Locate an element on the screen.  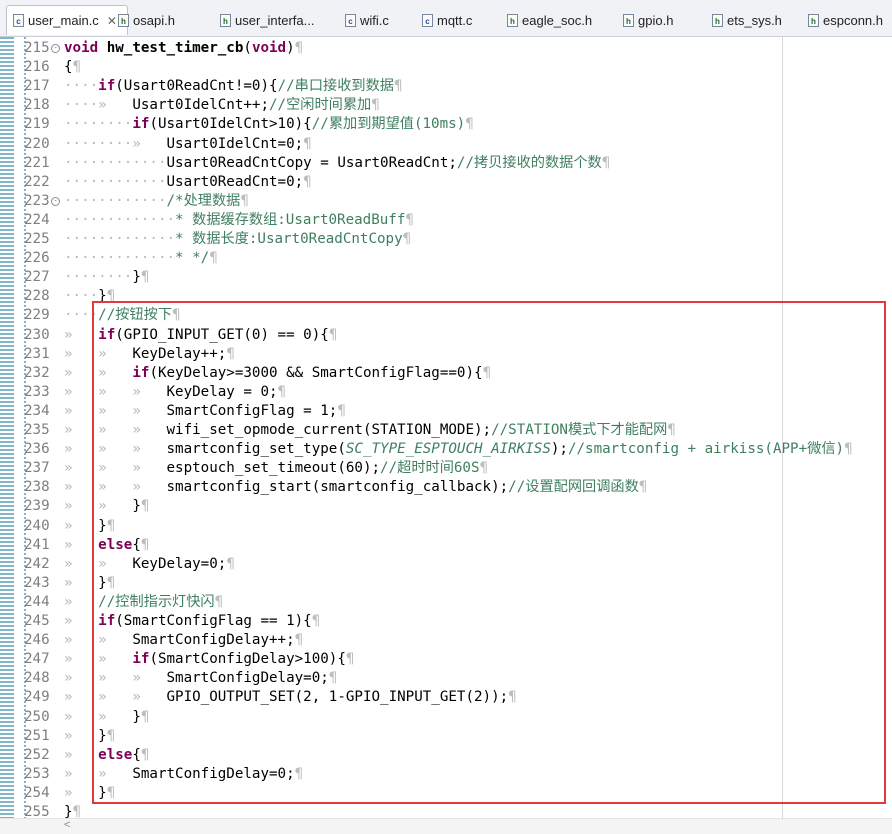
line-number: 236 is located at coordinates (37, 449).